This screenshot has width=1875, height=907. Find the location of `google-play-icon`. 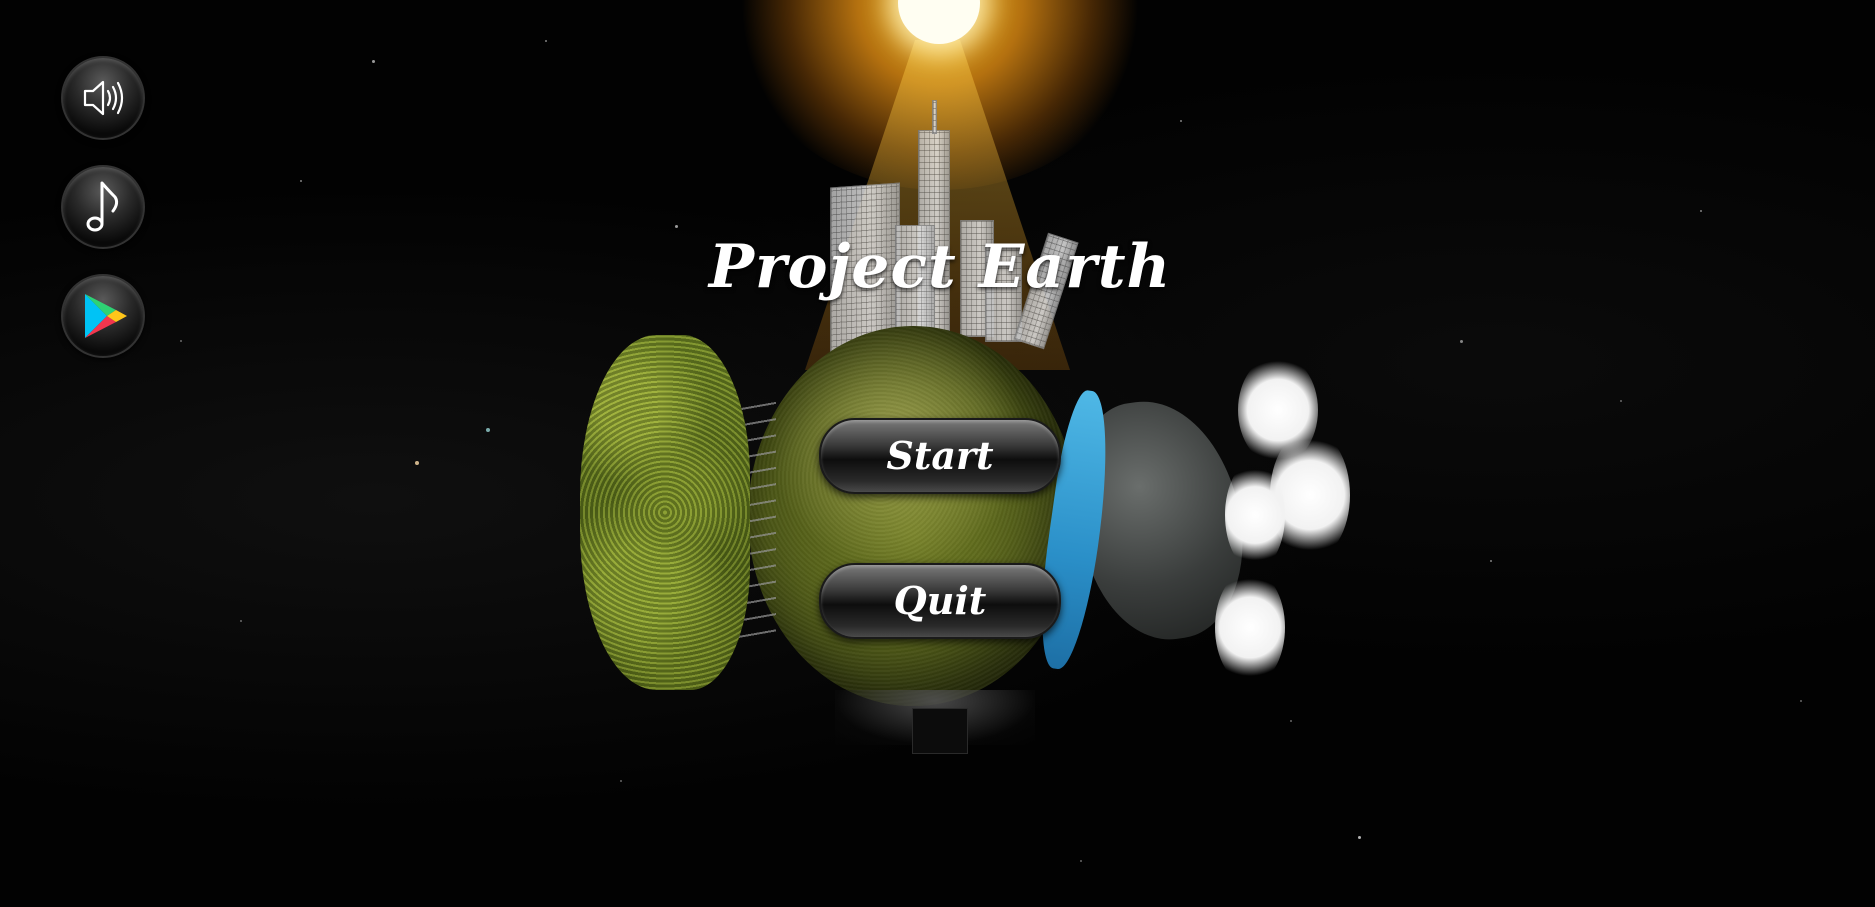

google-play-icon is located at coordinates (106, 316).